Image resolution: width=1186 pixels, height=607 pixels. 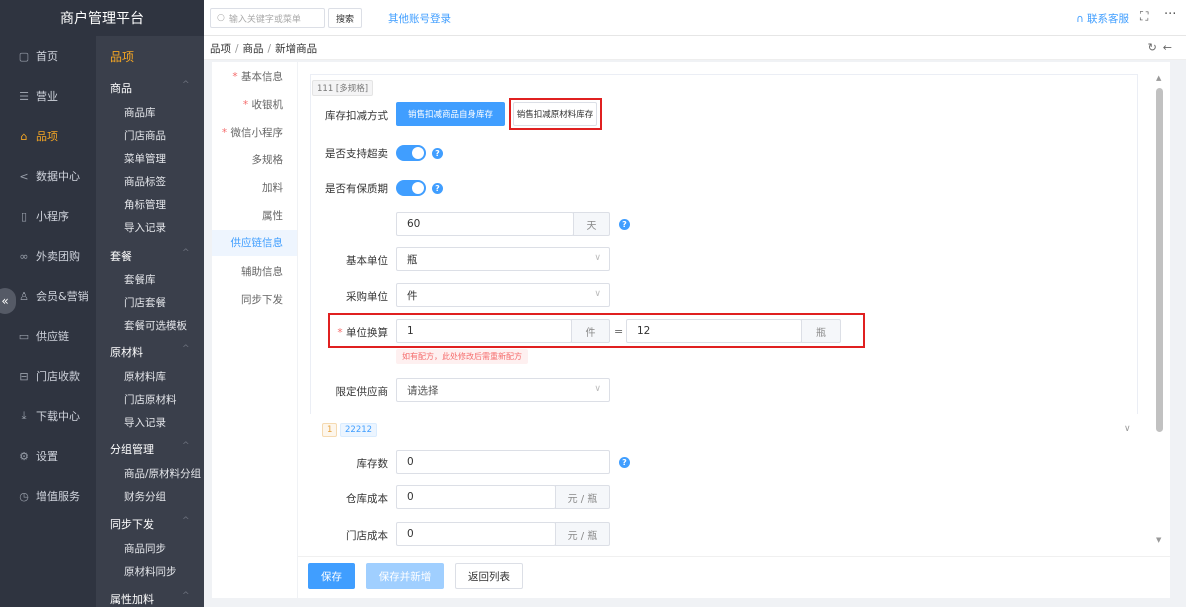 I want to click on clock-icon: ◷, so click(x=24, y=496).